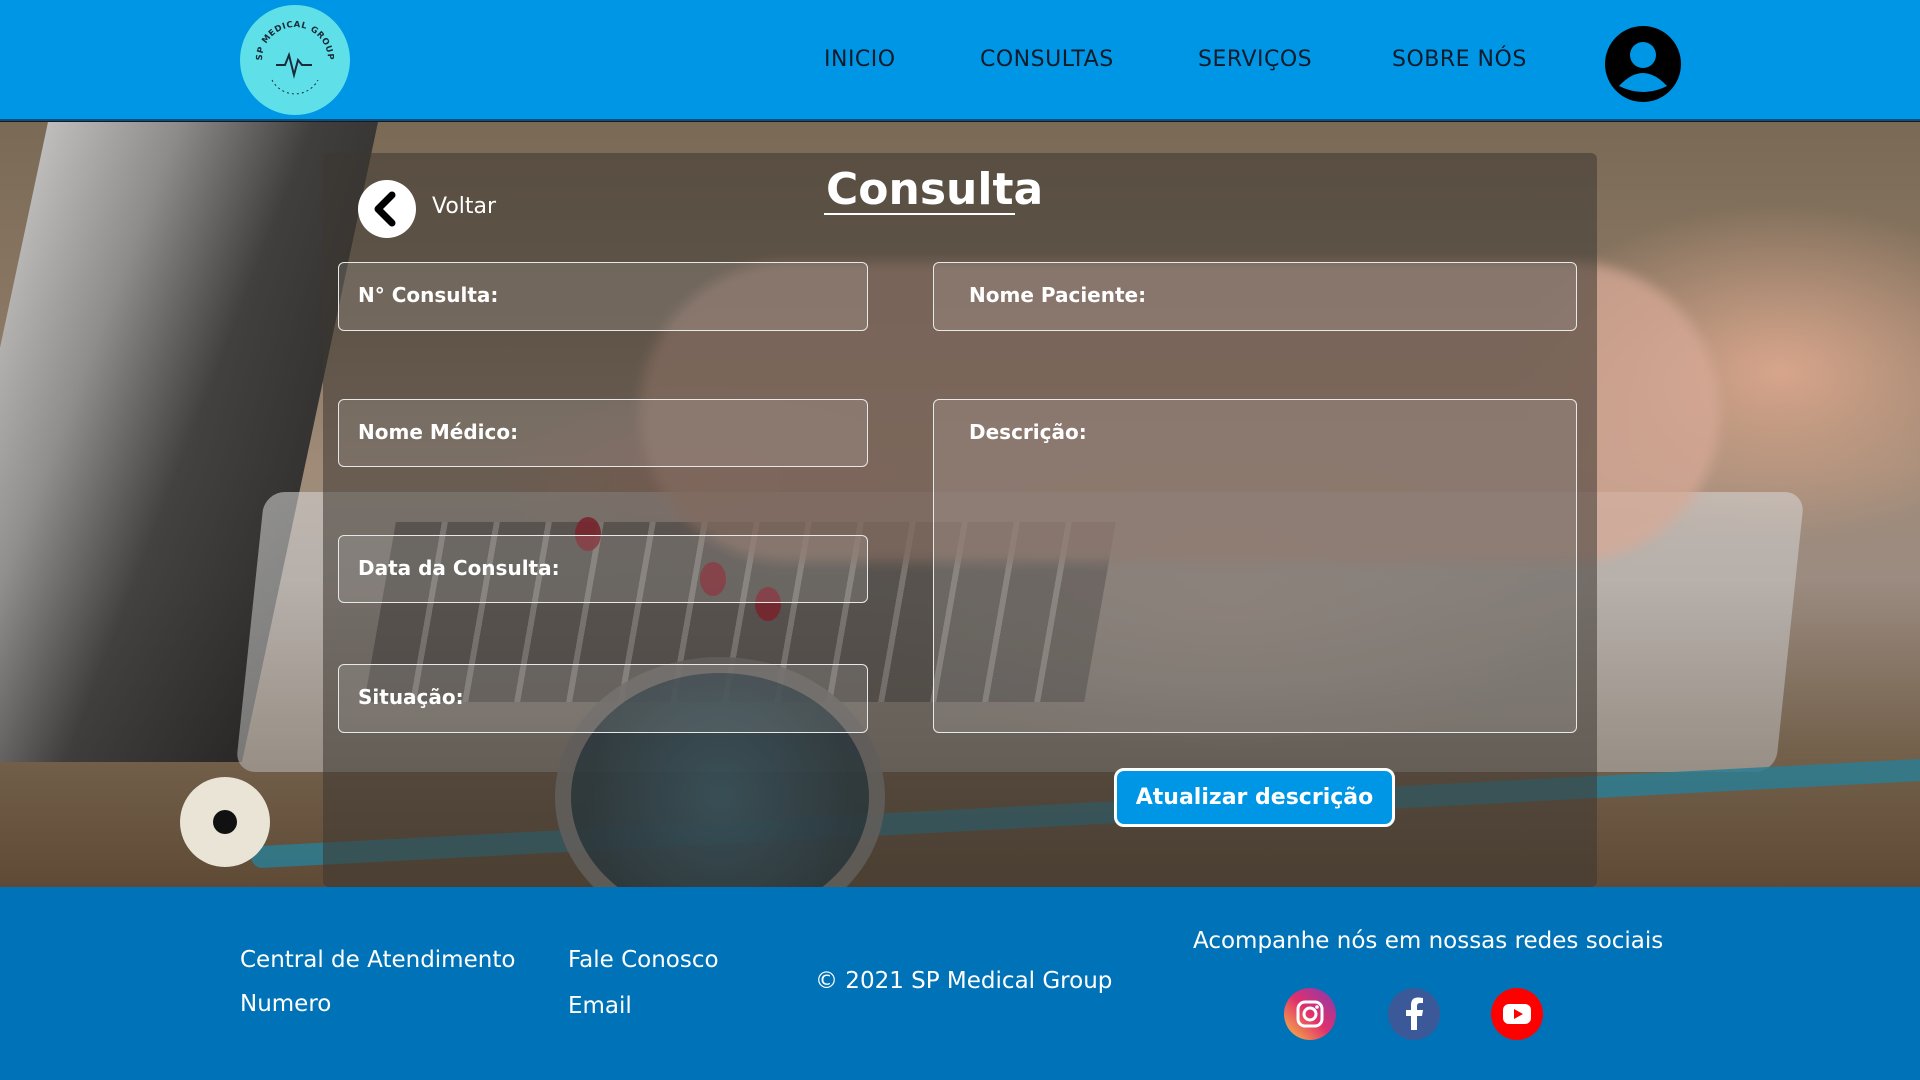 This screenshot has width=1920, height=1080. Describe the element at coordinates (603, 433) in the screenshot. I see `doctor-name-field: Nome Médico:` at that location.